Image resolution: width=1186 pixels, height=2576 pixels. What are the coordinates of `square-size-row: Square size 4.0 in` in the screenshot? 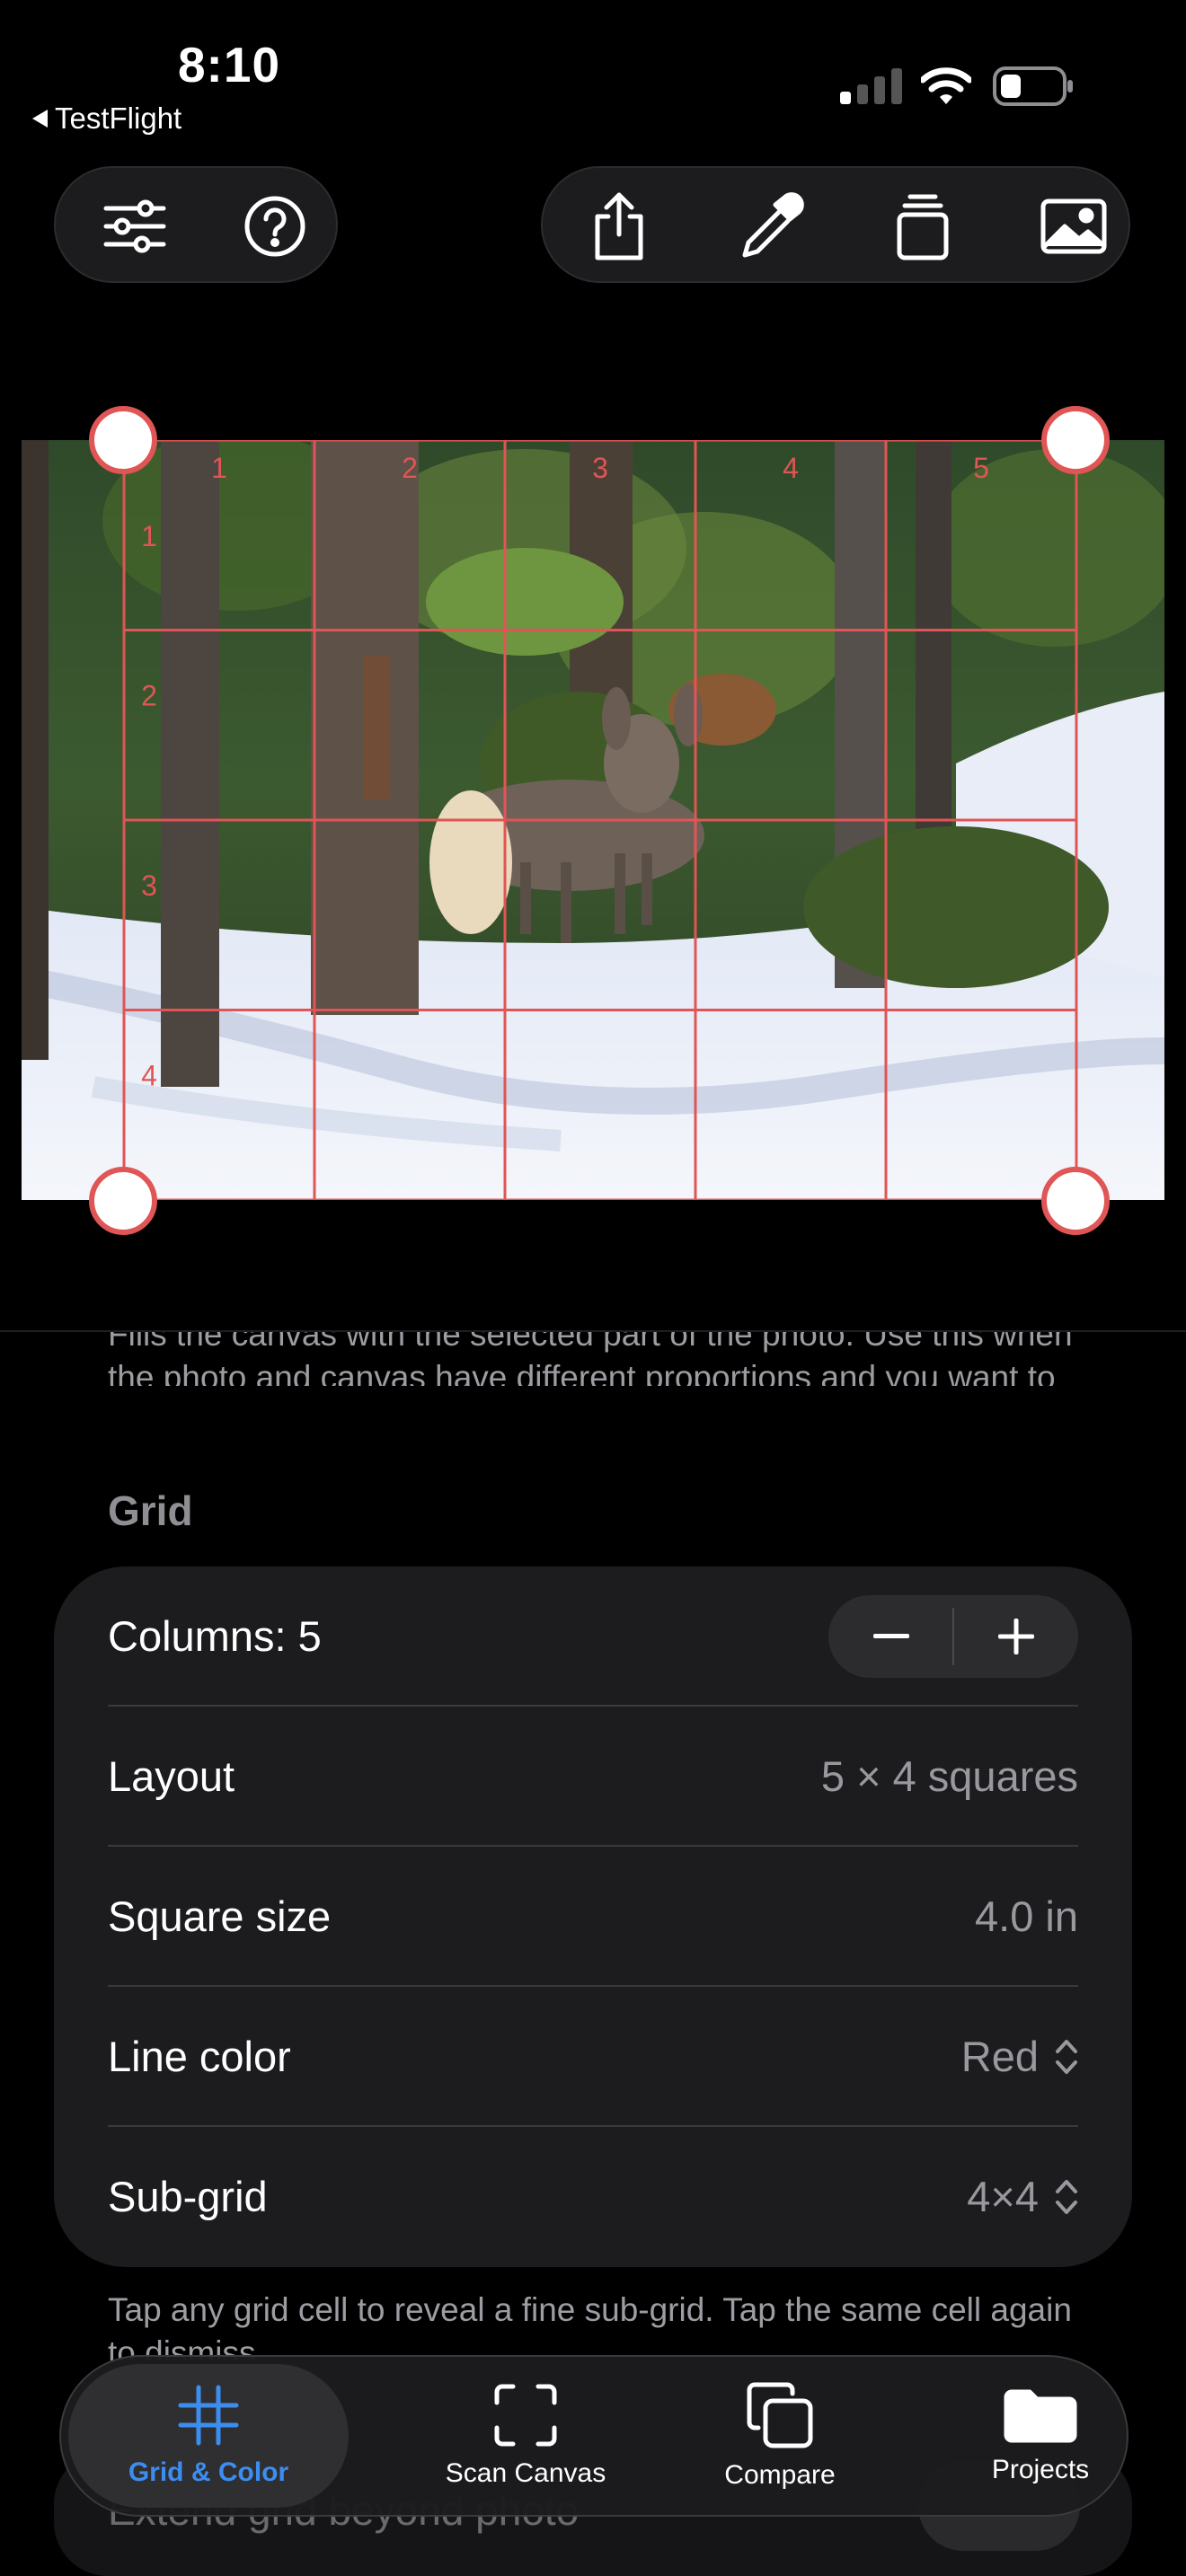 It's located at (593, 1916).